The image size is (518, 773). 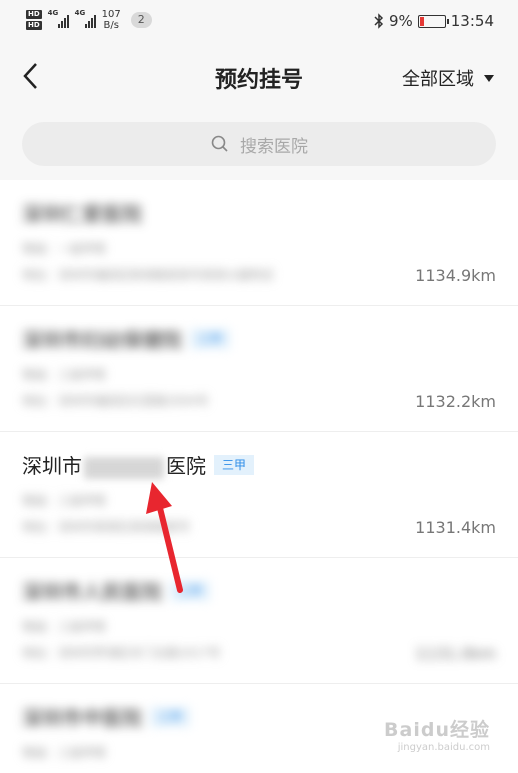 What do you see at coordinates (115, 401) in the screenshot?
I see `hospital-address: 地址：深圳市福田区红荔路2004号` at bounding box center [115, 401].